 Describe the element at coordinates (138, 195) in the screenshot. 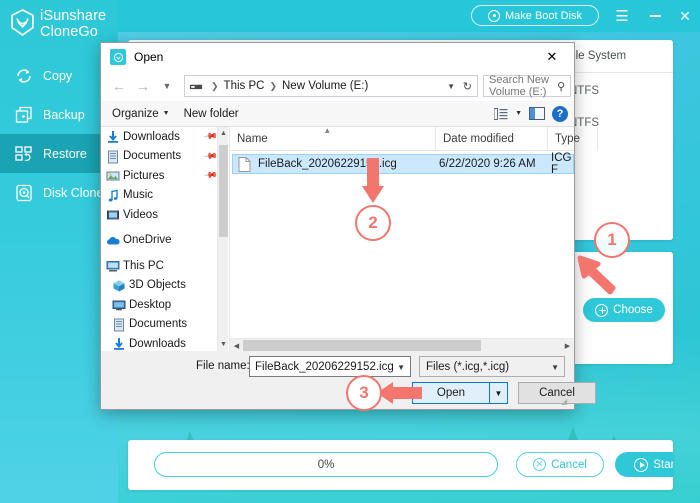

I see `tree-item-label: Music` at that location.